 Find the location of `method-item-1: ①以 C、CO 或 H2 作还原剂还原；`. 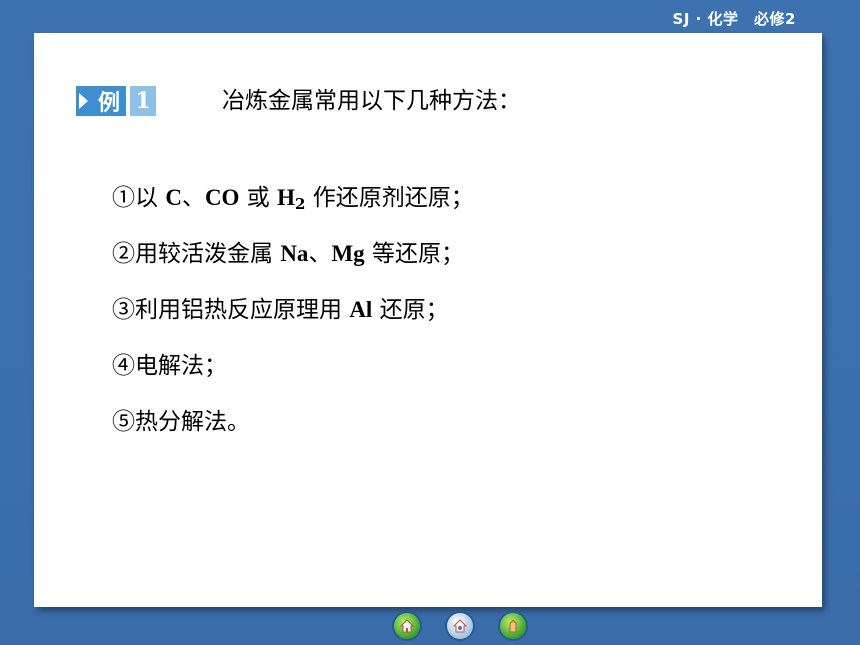

method-item-1: ①以 C、CO 或 H2 作还原剂还原； is located at coordinates (293, 199).